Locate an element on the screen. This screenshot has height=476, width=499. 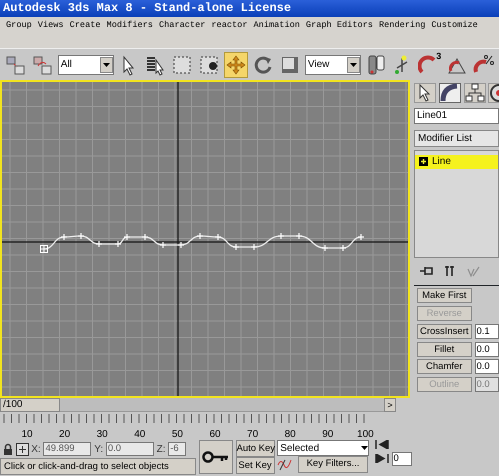
ruler-label: 30 is located at coordinates (102, 434).